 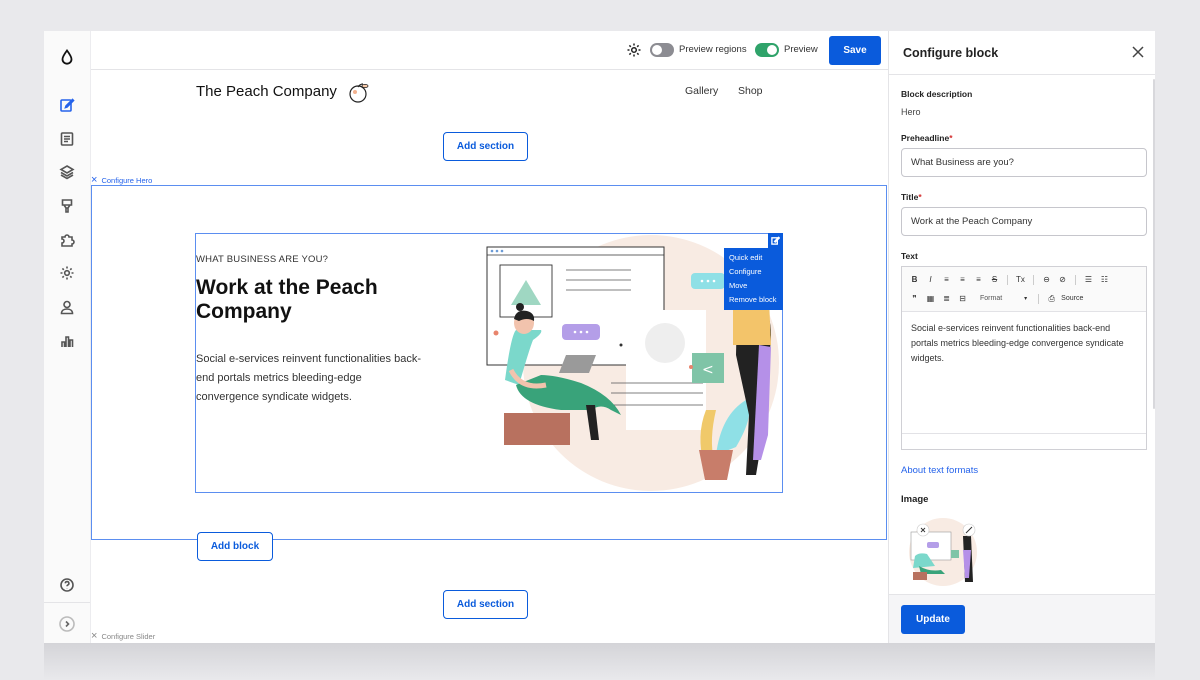 I want to click on horizontal-line-button: ≣, so click(x=946, y=298).